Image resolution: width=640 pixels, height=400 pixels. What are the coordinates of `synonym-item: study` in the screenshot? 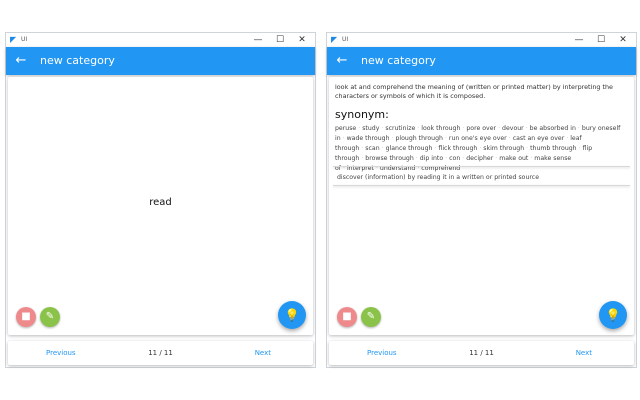 It's located at (371, 128).